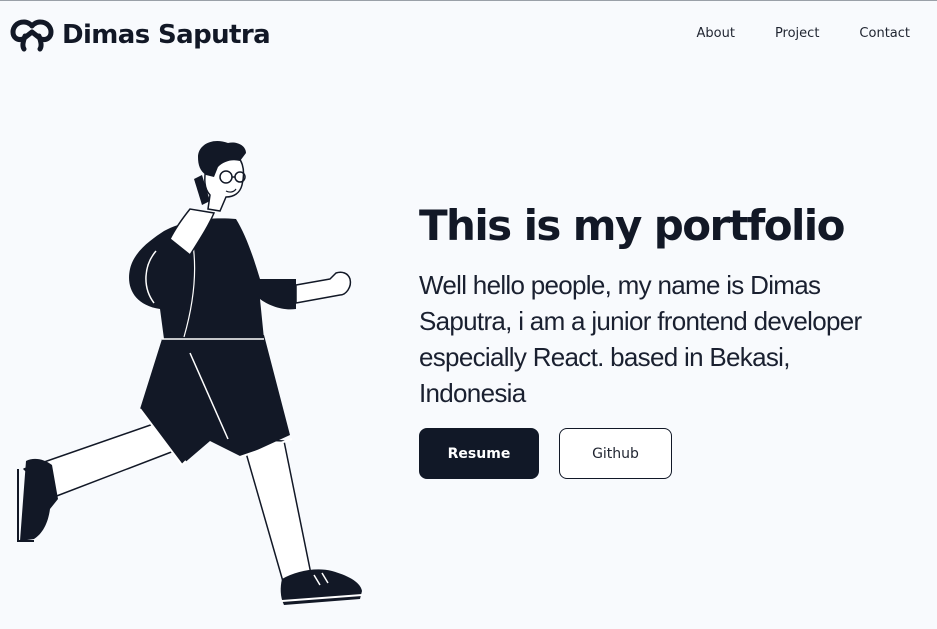 Image resolution: width=937 pixels, height=629 pixels. What do you see at coordinates (632, 225) in the screenshot?
I see `hero-title: This is my portfolio` at bounding box center [632, 225].